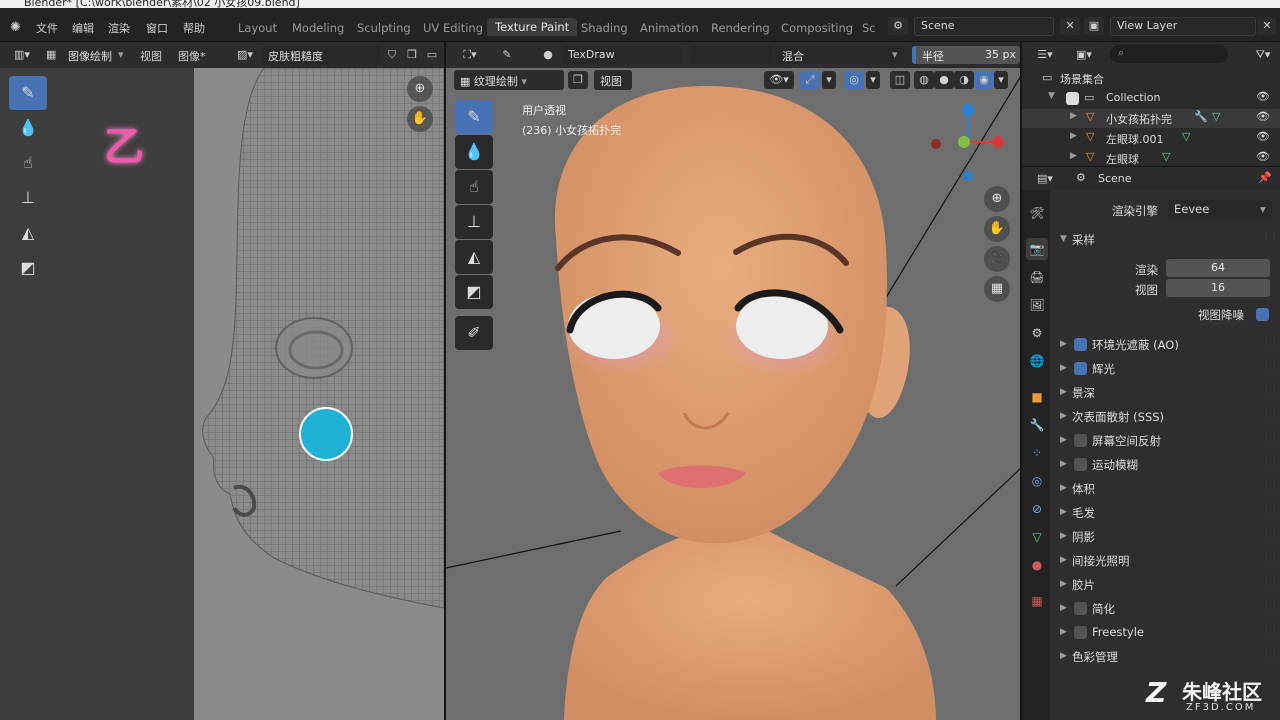 The height and width of the screenshot is (720, 1280). Describe the element at coordinates (1037, 453) in the screenshot. I see `particles-tab-icon: ⁘` at that location.